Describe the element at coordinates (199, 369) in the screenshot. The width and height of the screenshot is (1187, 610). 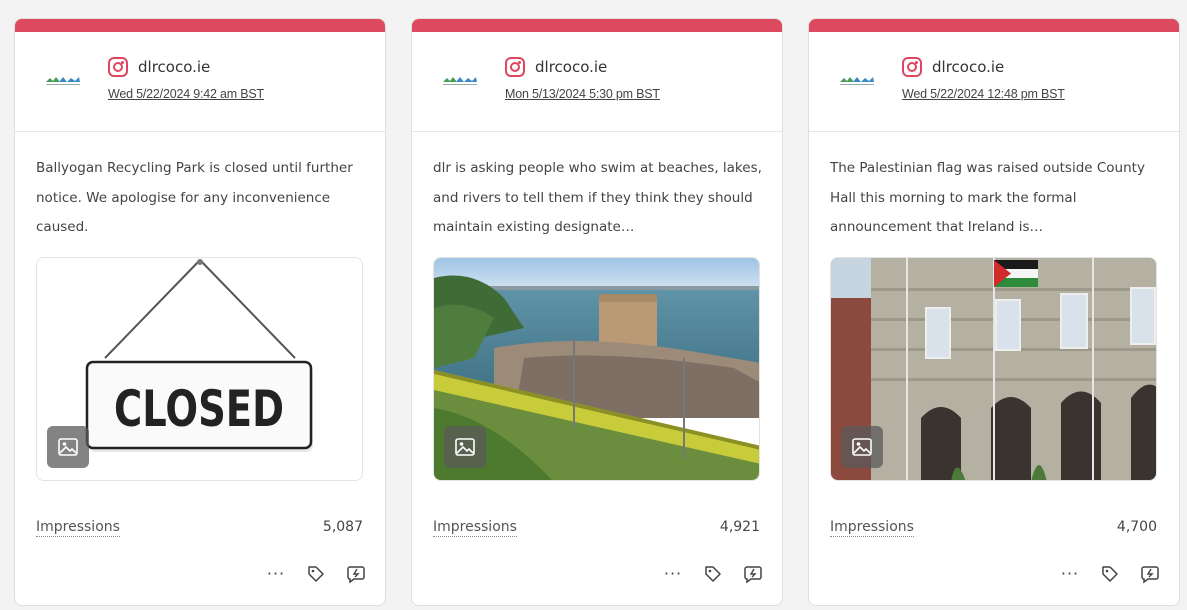
I see `post-image: CLOSED` at that location.